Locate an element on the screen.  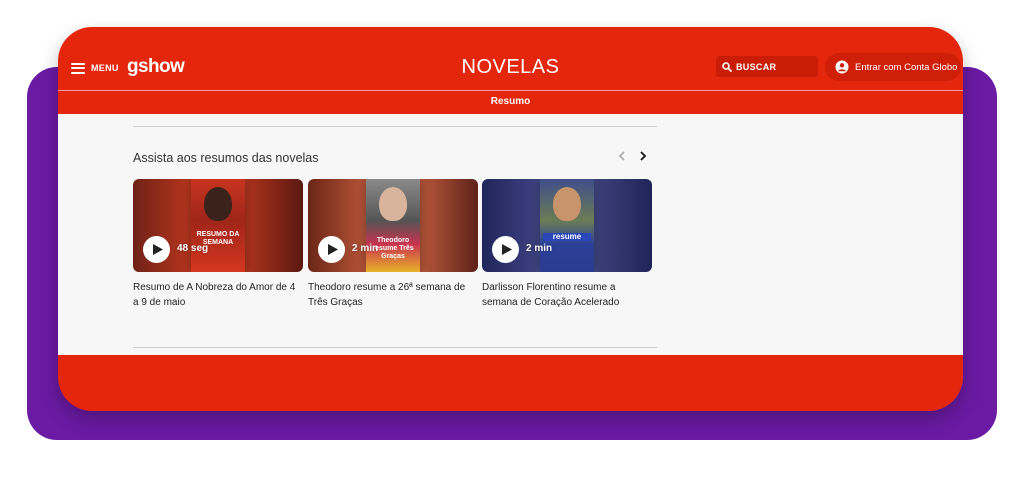
thumbnail-still: Theodoro resume Três Graças is located at coordinates (393, 225).